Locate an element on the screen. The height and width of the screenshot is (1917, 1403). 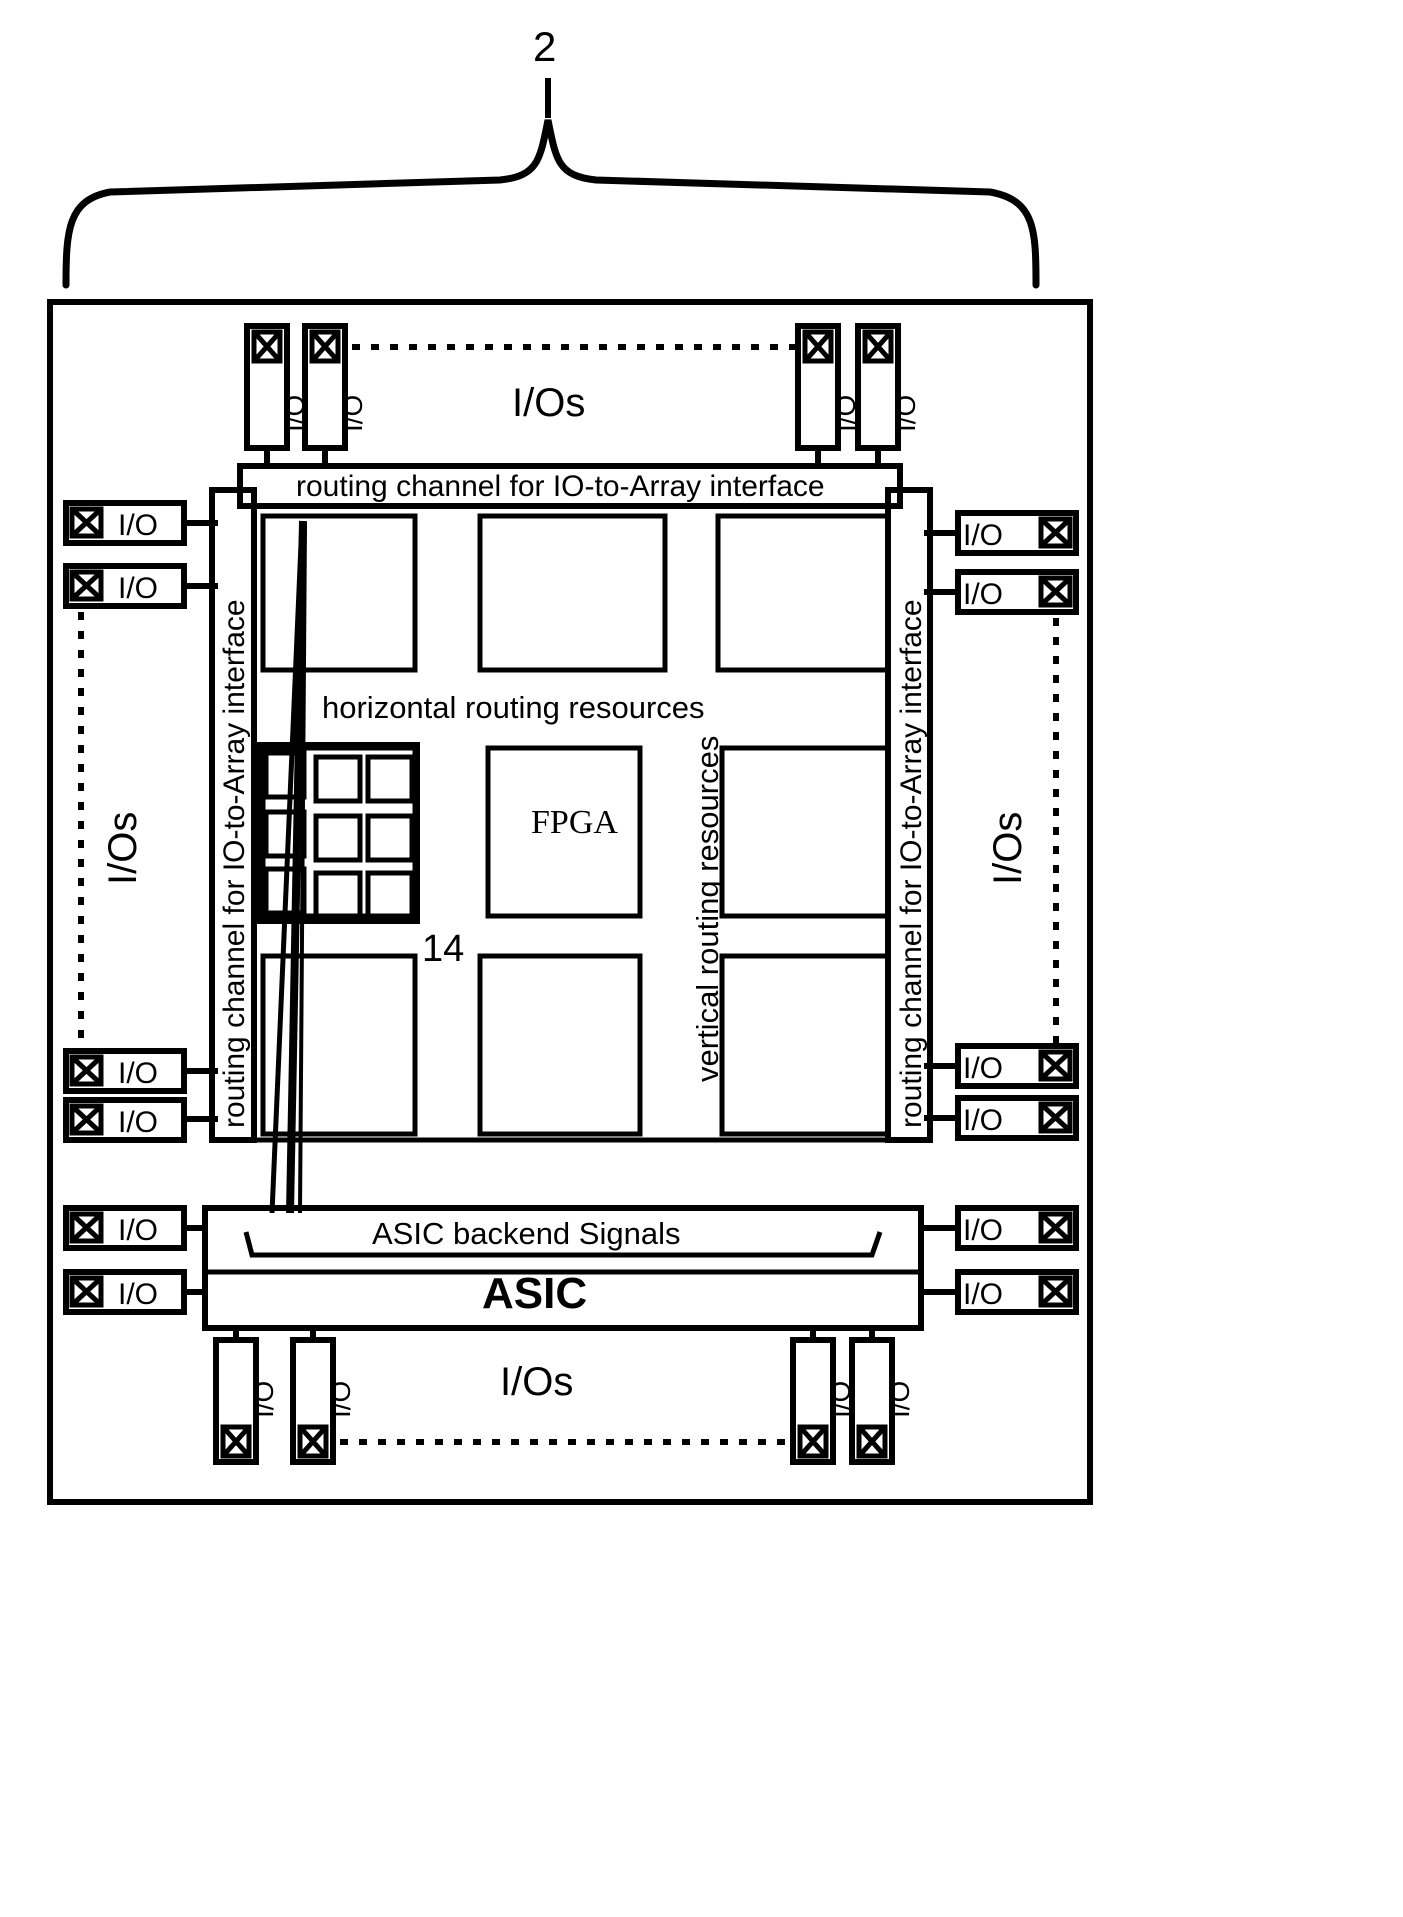
io-pad-right-2-label: I/O is located at coordinates (983, 594).